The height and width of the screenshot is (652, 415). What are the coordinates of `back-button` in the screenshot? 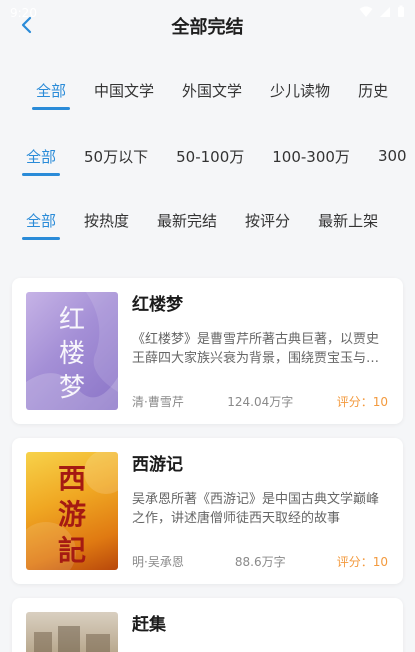 It's located at (27, 27).